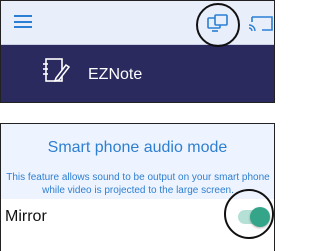 The height and width of the screenshot is (251, 320). I want to click on mirror-label: Mirror, so click(26, 216).